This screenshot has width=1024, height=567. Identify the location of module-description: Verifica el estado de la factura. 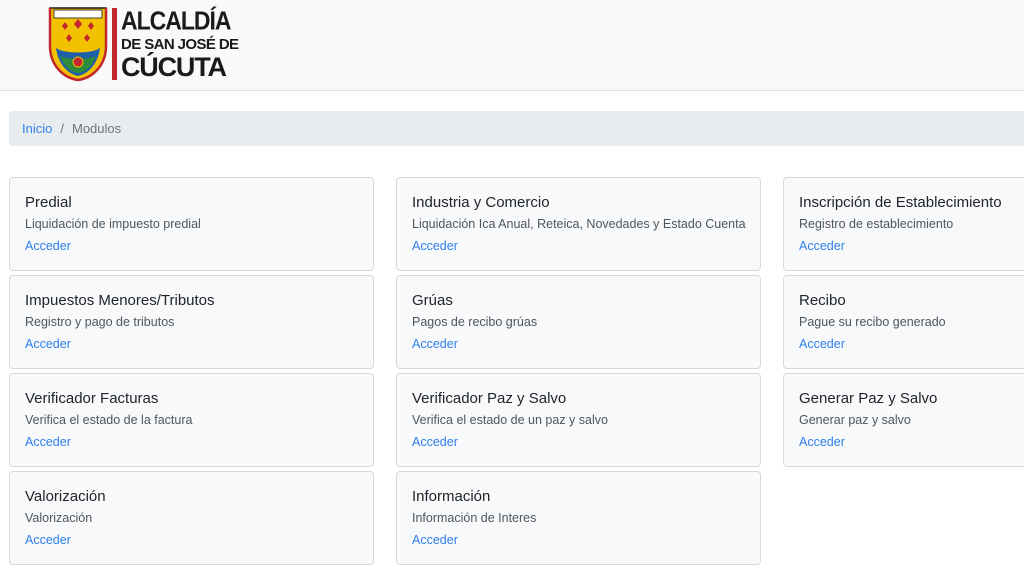
(109, 420).